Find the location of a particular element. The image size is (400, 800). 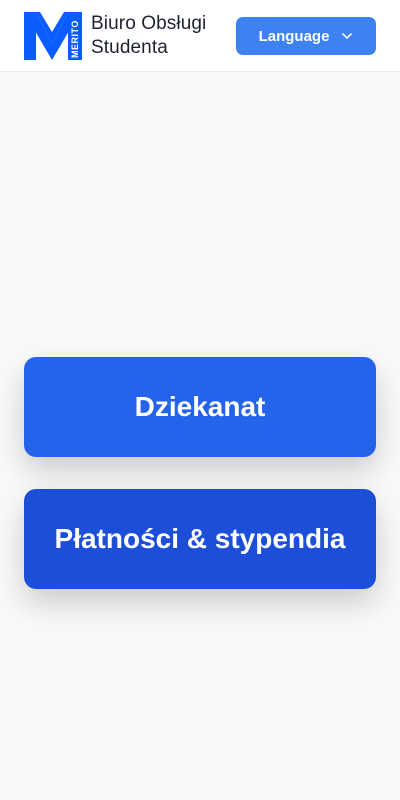

site-title-line-1: Biuro Obsługi is located at coordinates (149, 23).